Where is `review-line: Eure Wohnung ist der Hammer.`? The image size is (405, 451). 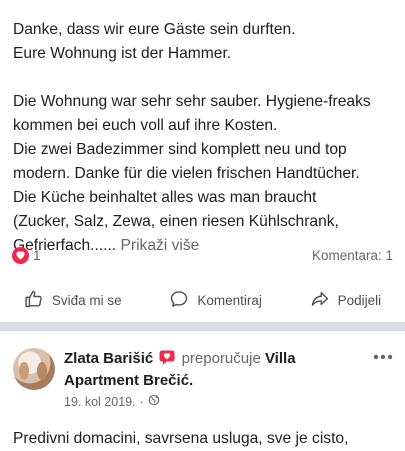 review-line: Eure Wohnung ist der Hammer. is located at coordinates (122, 53).